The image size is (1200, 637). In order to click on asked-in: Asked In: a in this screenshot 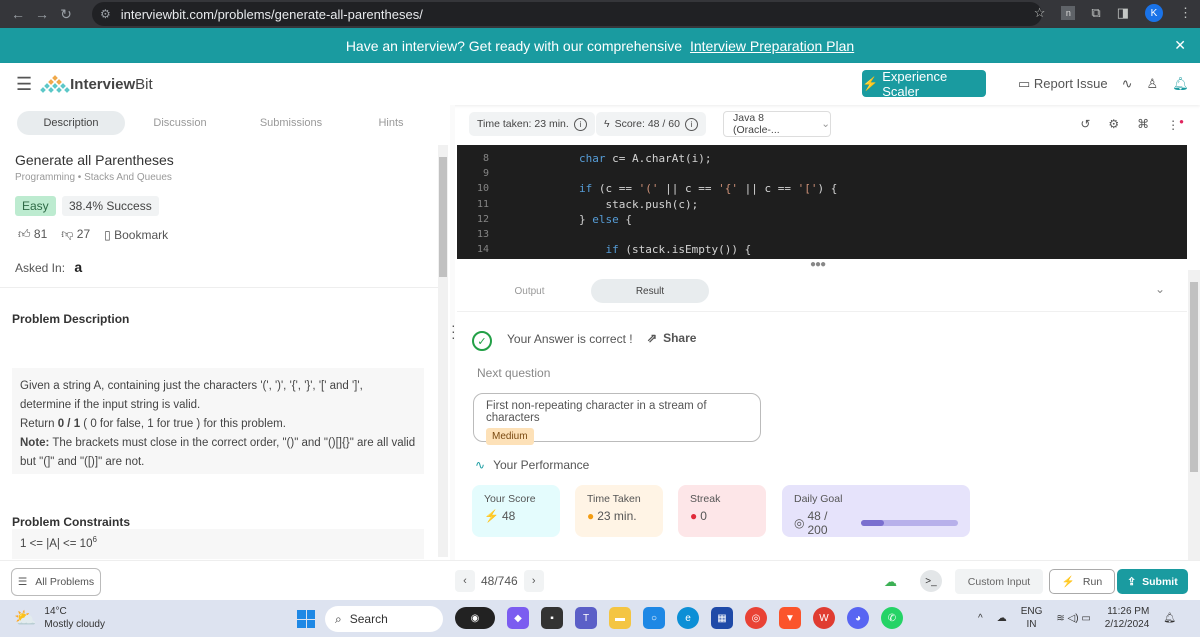, I will do `click(48, 267)`.